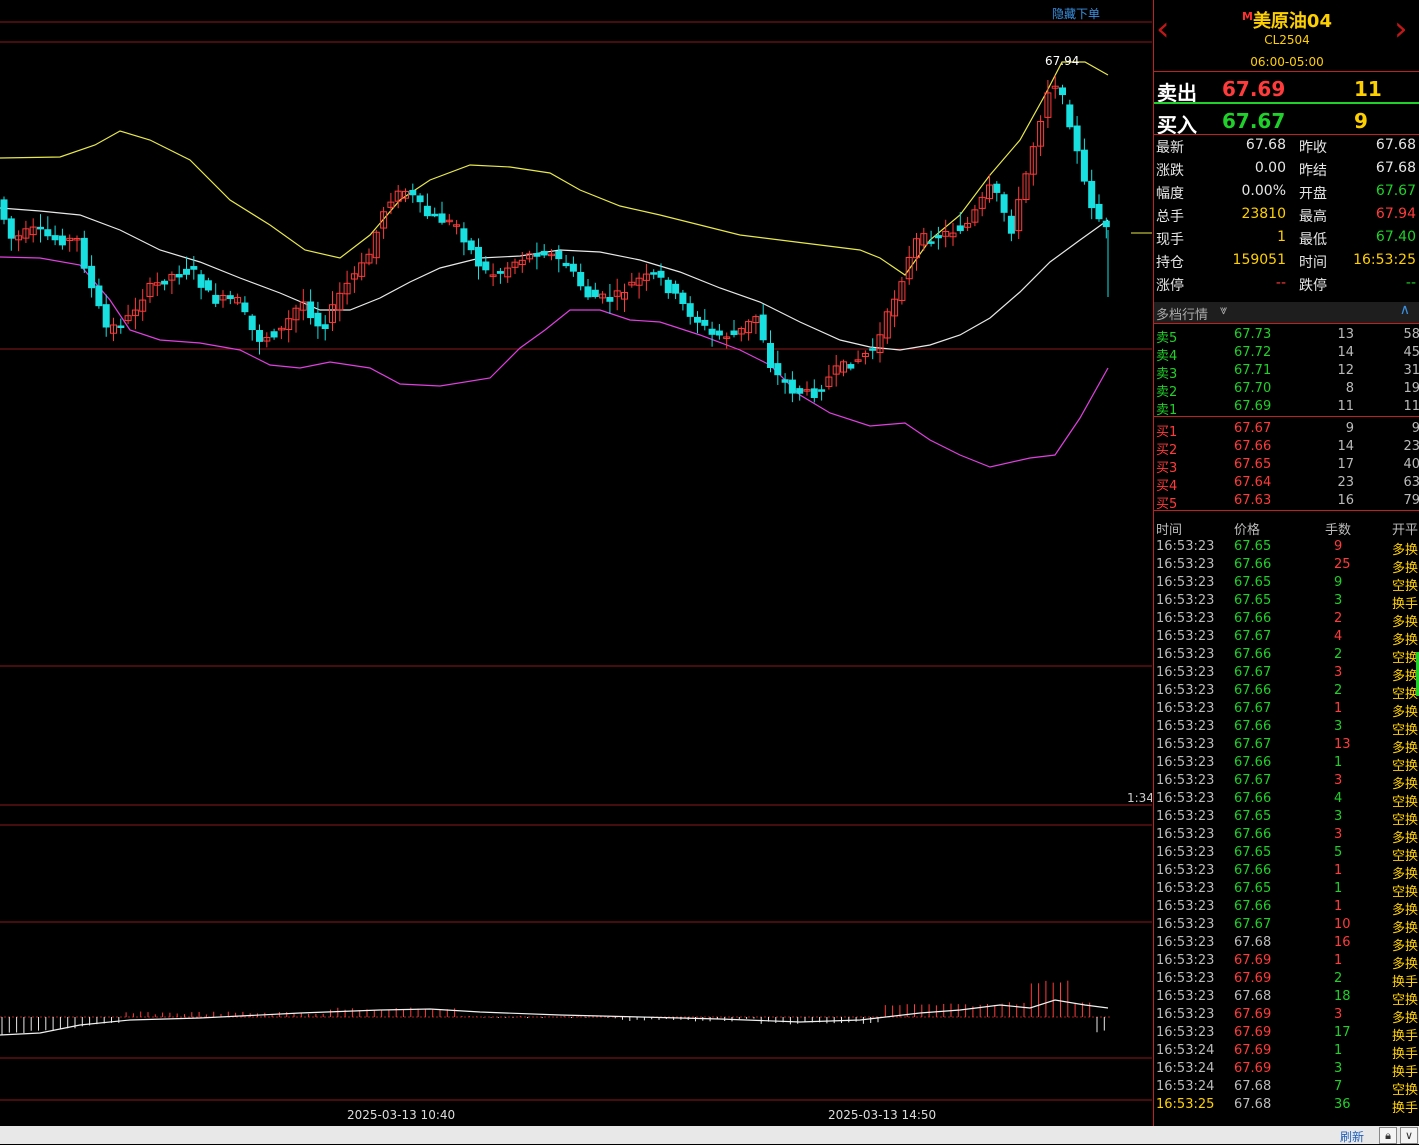 This screenshot has width=1419, height=1145. What do you see at coordinates (1286, 466) in the screenshot?
I see `depth-row: 买3 67.65 17 40` at bounding box center [1286, 466].